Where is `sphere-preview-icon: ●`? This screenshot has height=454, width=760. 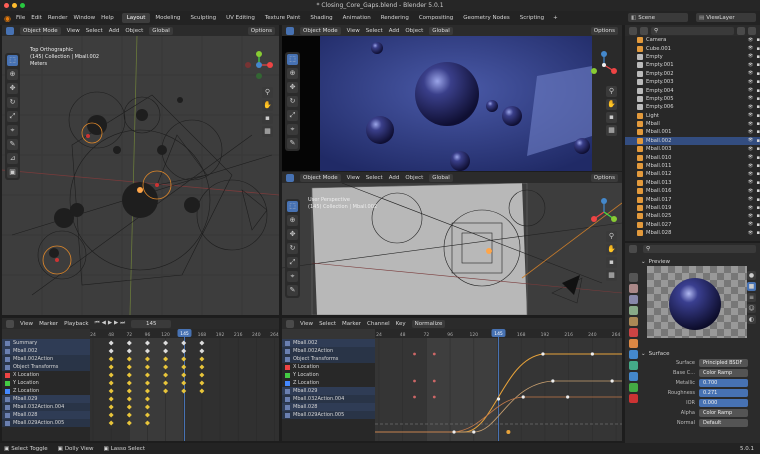 sphere-preview-icon: ● is located at coordinates (751, 275).